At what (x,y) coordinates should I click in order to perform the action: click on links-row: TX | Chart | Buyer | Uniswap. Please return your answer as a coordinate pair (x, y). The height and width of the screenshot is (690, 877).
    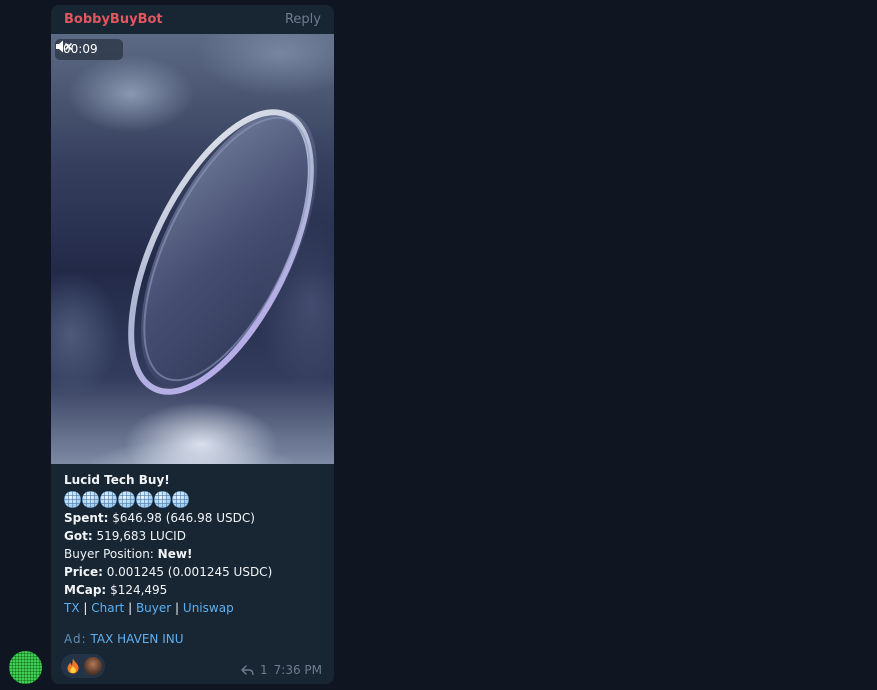
    Looking at the image, I should click on (195, 608).